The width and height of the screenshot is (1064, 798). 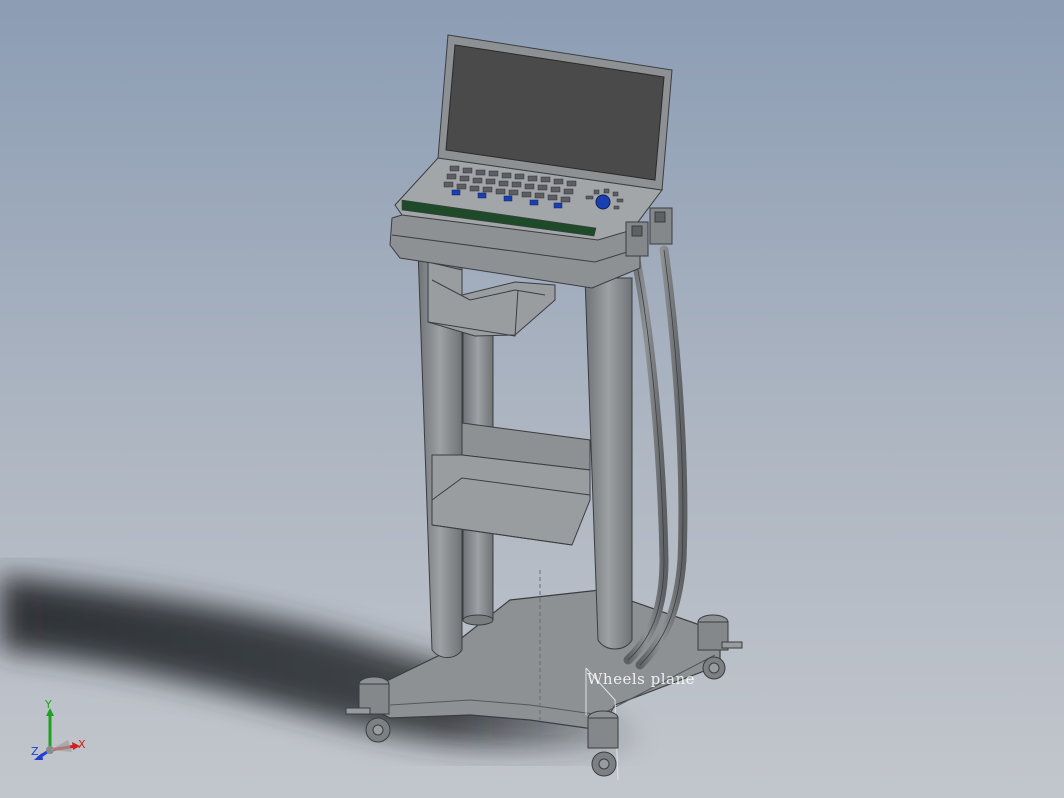 I want to click on y-axis-label: Y, so click(x=48, y=704).